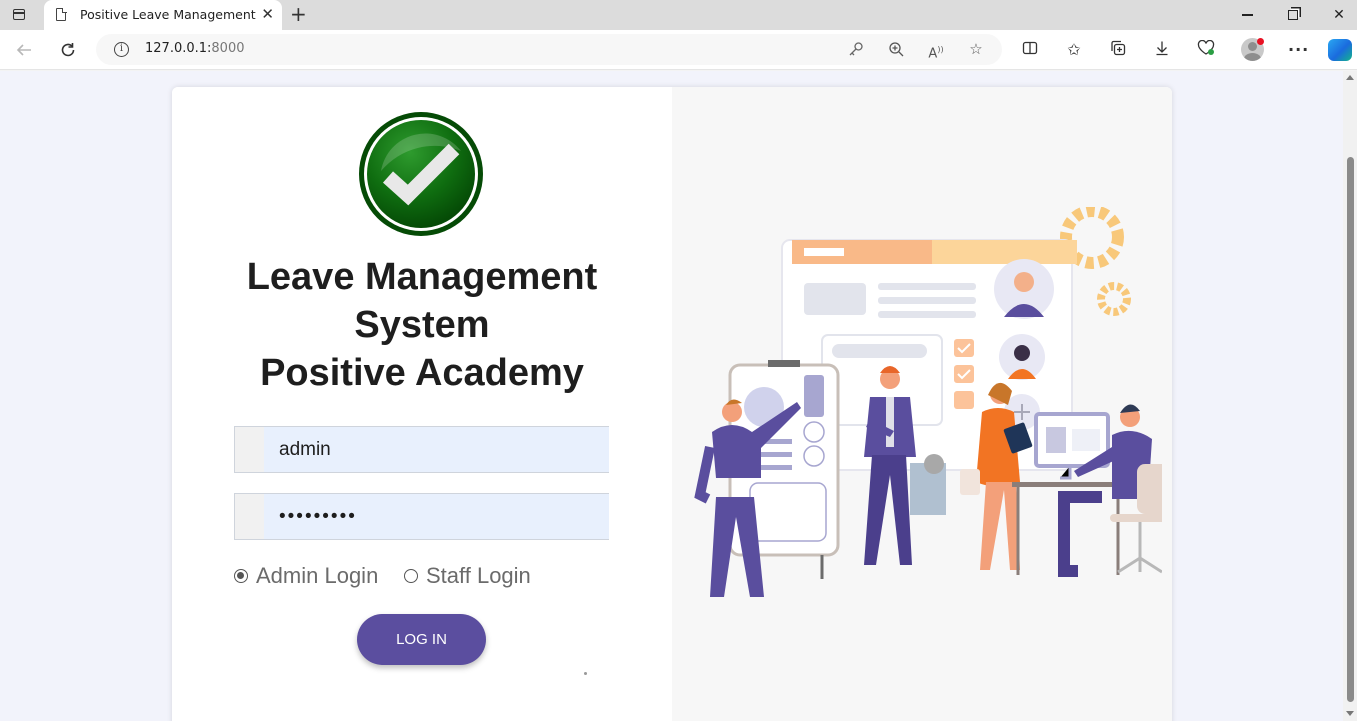 Image resolution: width=1357 pixels, height=721 pixels. I want to click on password-field, so click(421, 516).